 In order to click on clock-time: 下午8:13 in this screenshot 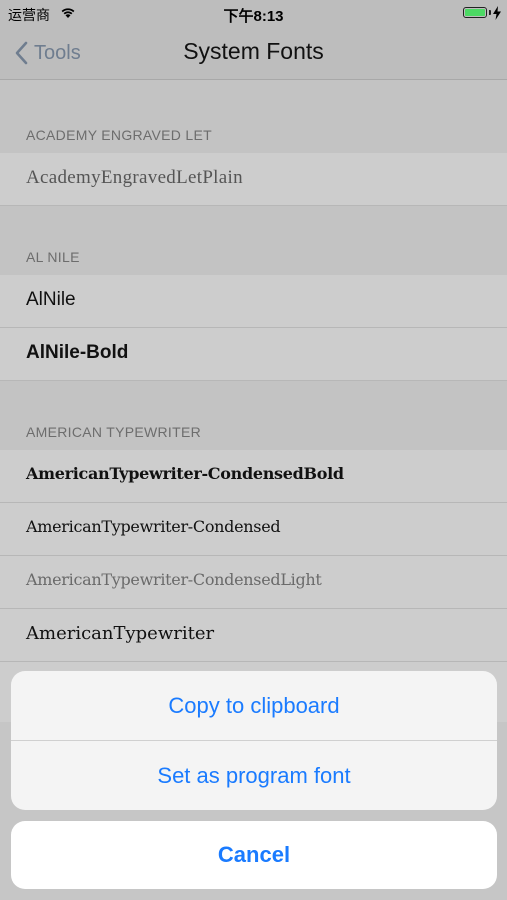, I will do `click(253, 16)`.